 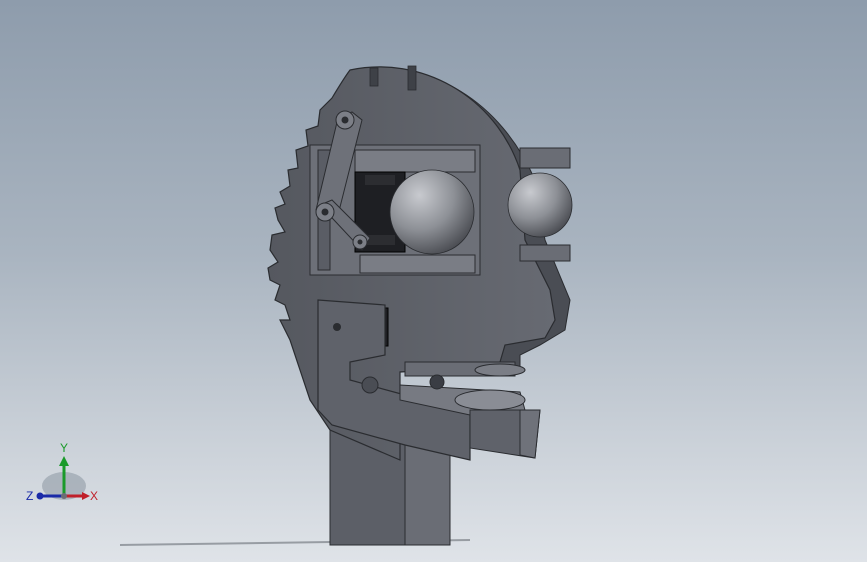 What do you see at coordinates (29, 496) in the screenshot?
I see `z-axis-label: Z` at bounding box center [29, 496].